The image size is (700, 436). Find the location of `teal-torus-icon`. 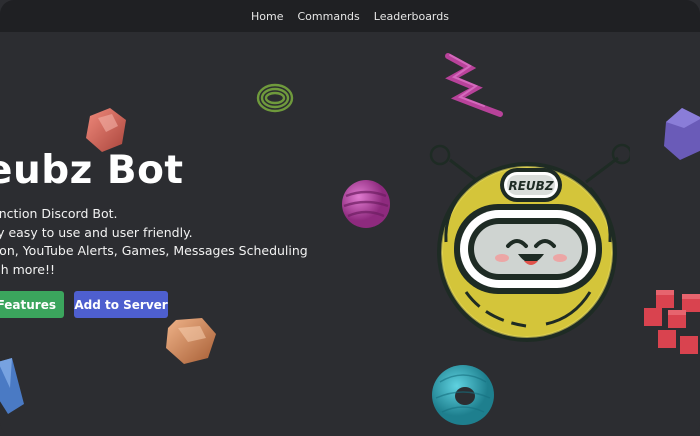

teal-torus-icon is located at coordinates (463, 395).